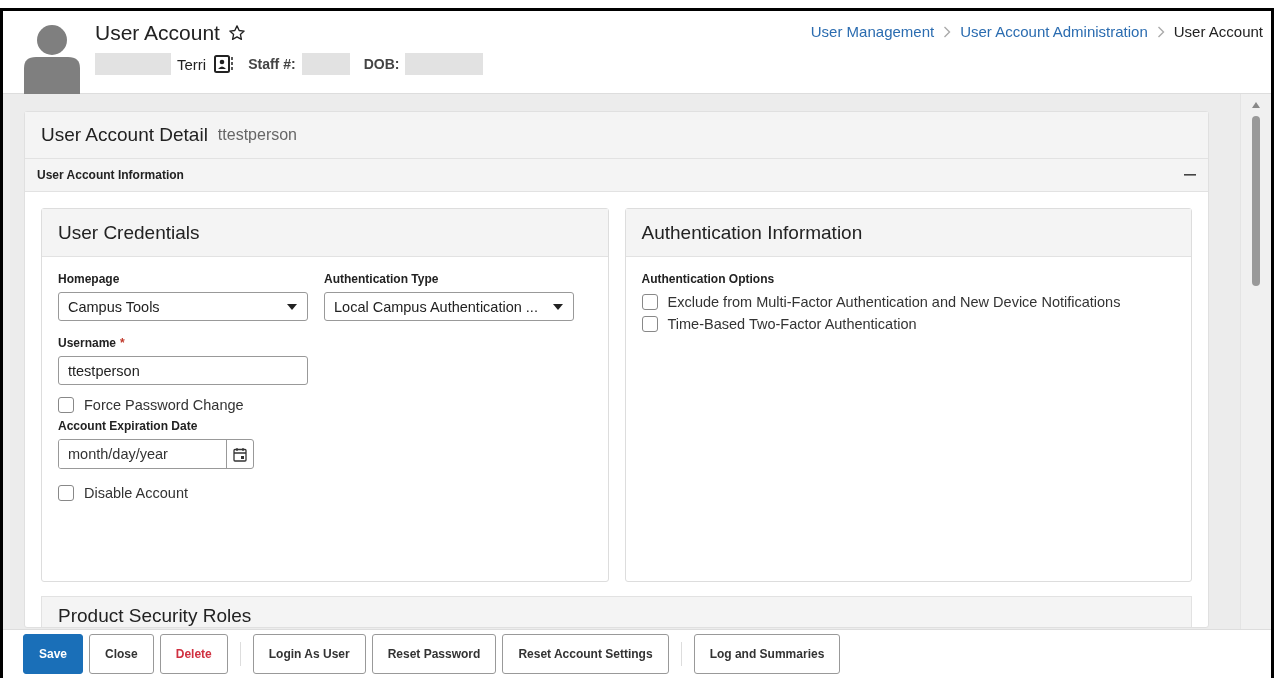  Describe the element at coordinates (128, 426) in the screenshot. I see `field-label: Account Expiration Date` at that location.